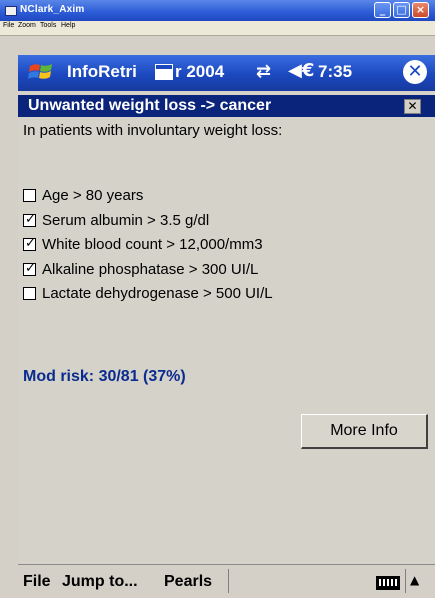 This screenshot has width=435, height=598. I want to click on criterion-label: Age > 80 years, so click(92, 195).